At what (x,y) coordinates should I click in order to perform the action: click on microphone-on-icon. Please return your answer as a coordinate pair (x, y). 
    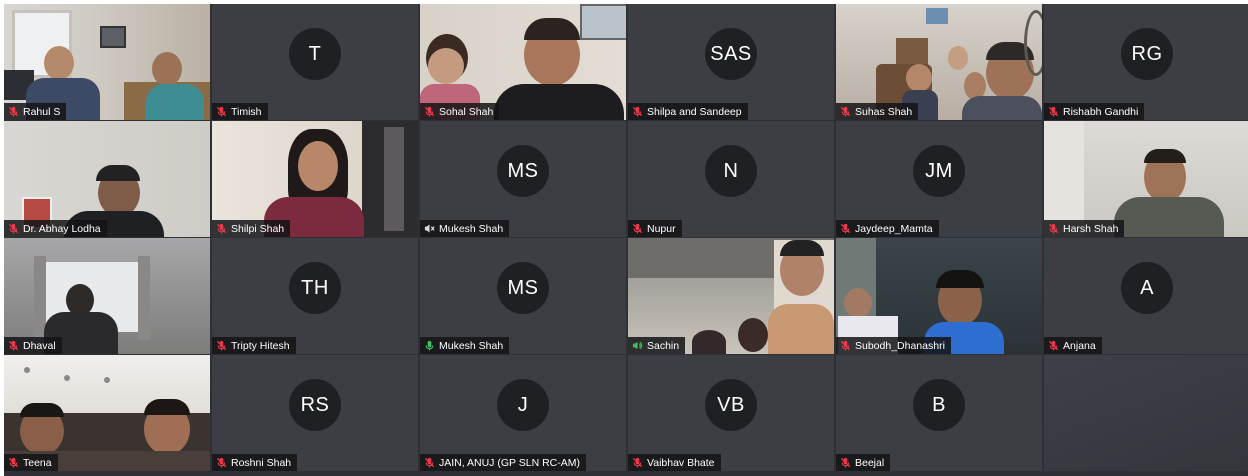
    Looking at the image, I should click on (429, 345).